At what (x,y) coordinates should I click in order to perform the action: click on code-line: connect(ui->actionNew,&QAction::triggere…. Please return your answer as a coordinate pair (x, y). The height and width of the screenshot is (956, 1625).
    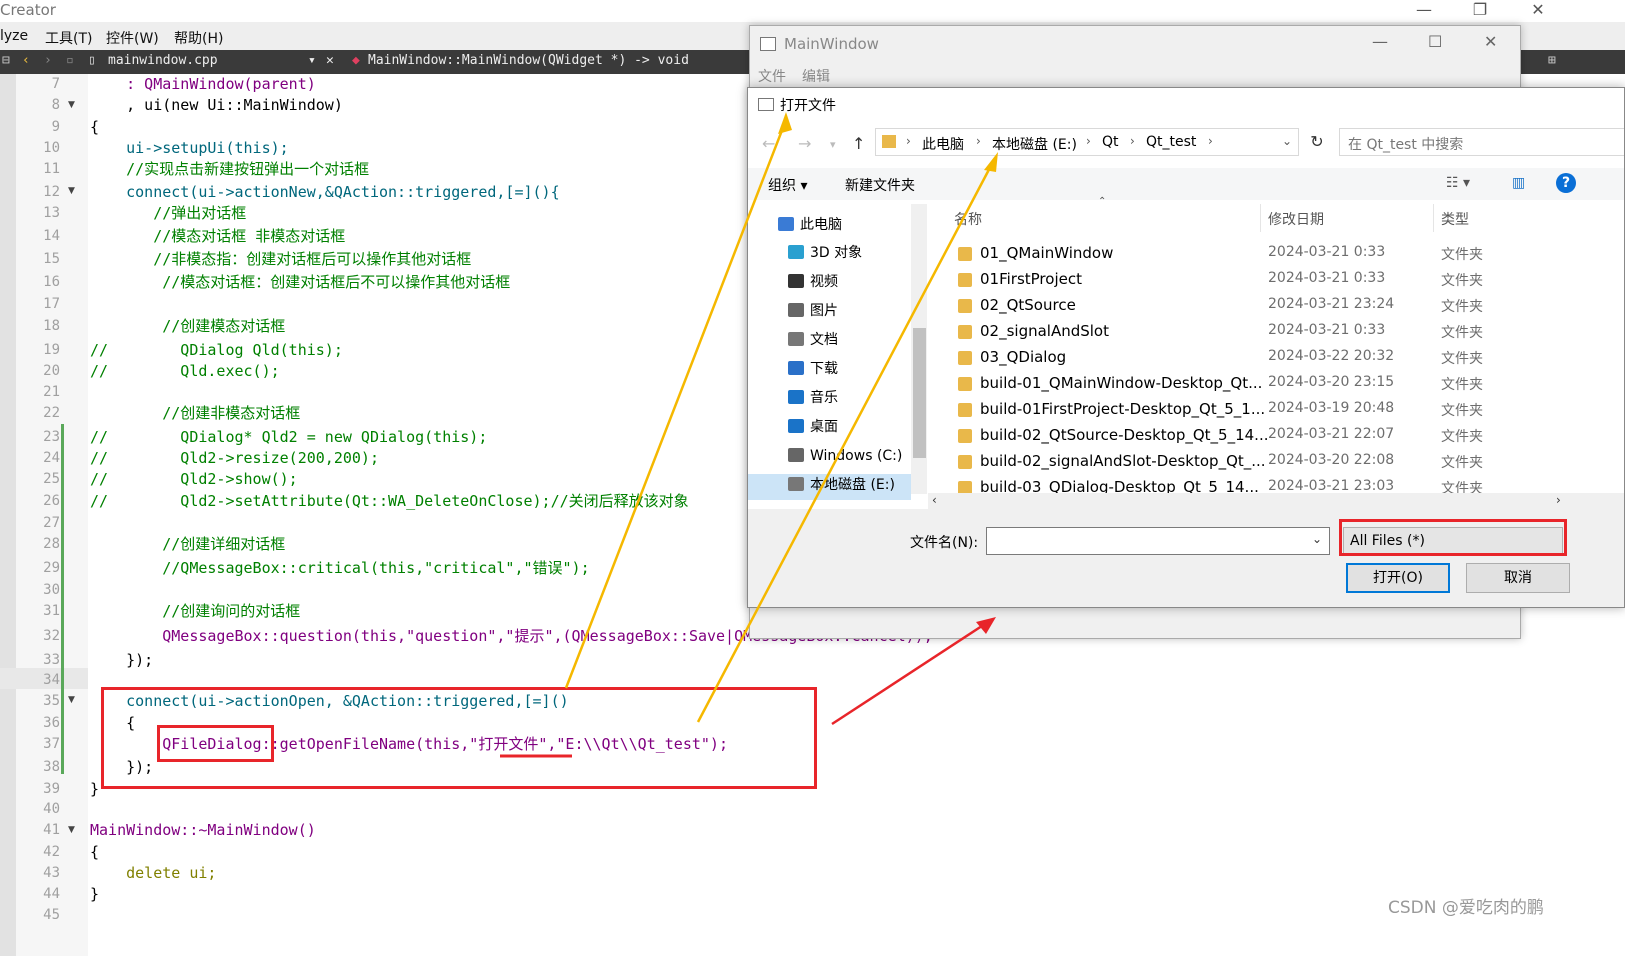
    Looking at the image, I should click on (325, 192).